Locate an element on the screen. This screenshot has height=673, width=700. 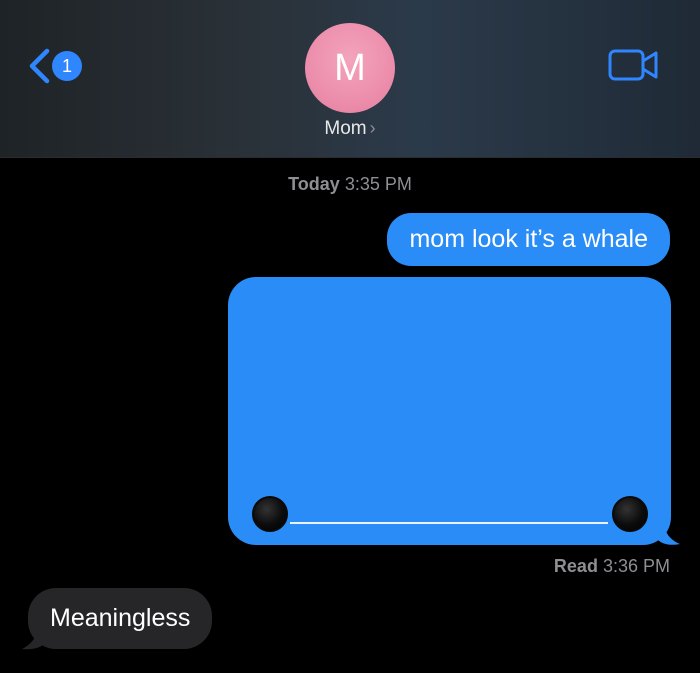
timestamp-day: Today is located at coordinates (314, 184).